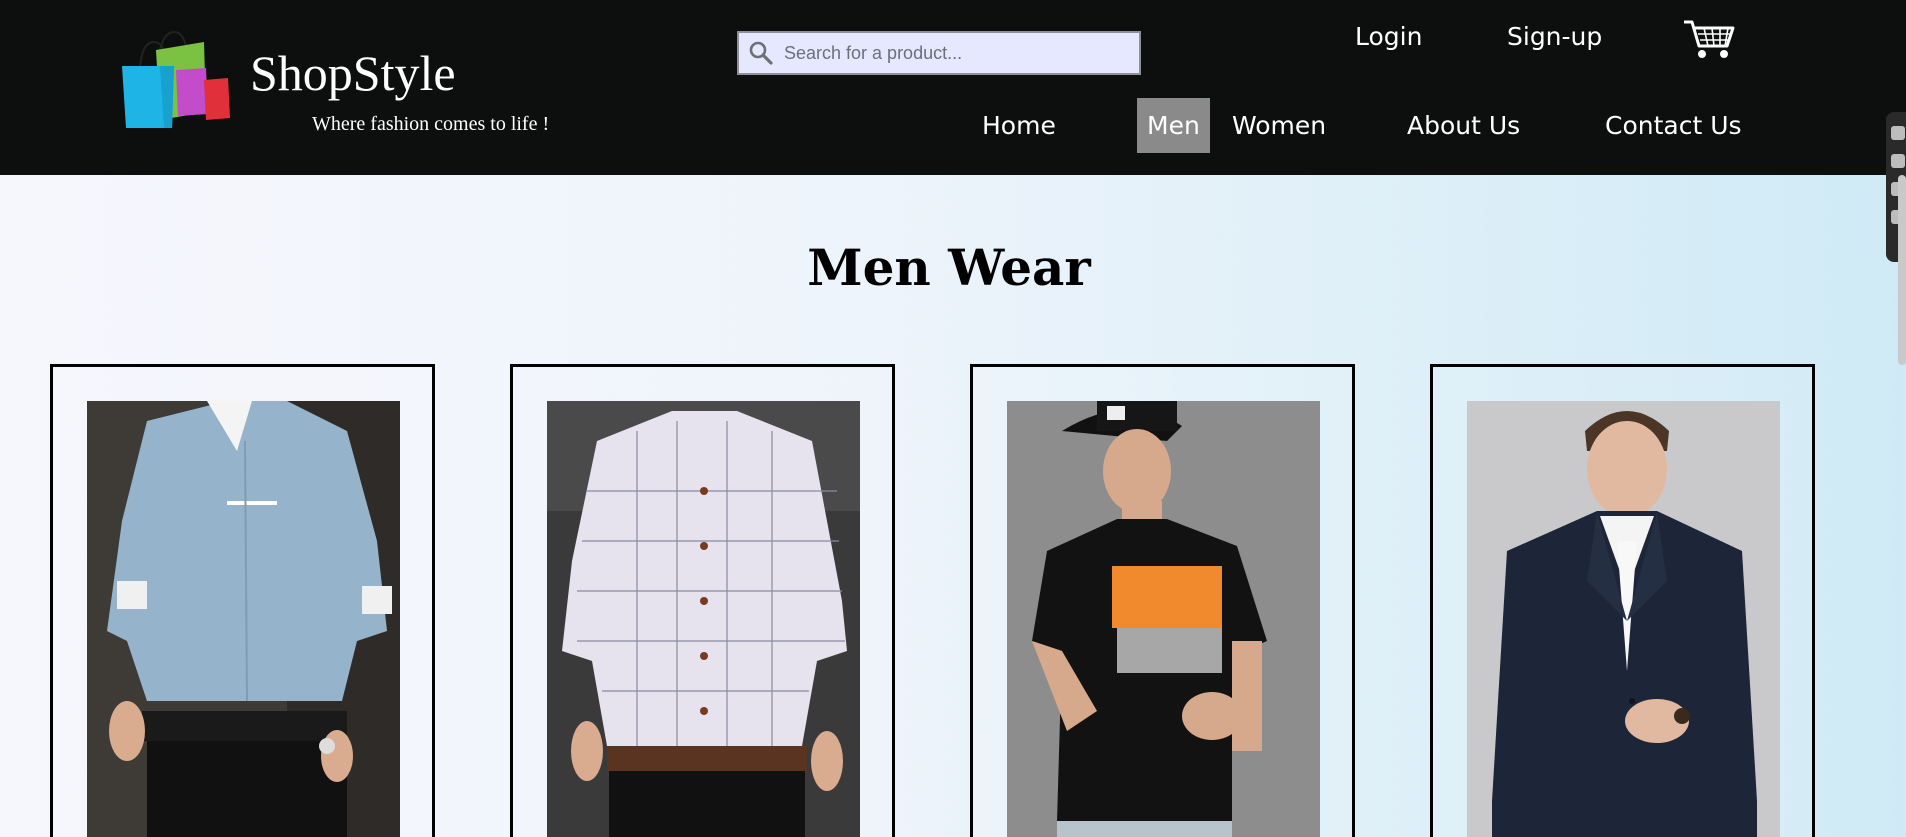 The height and width of the screenshot is (837, 1906). I want to click on brand-tagline: Where fashion comes to life !, so click(431, 124).